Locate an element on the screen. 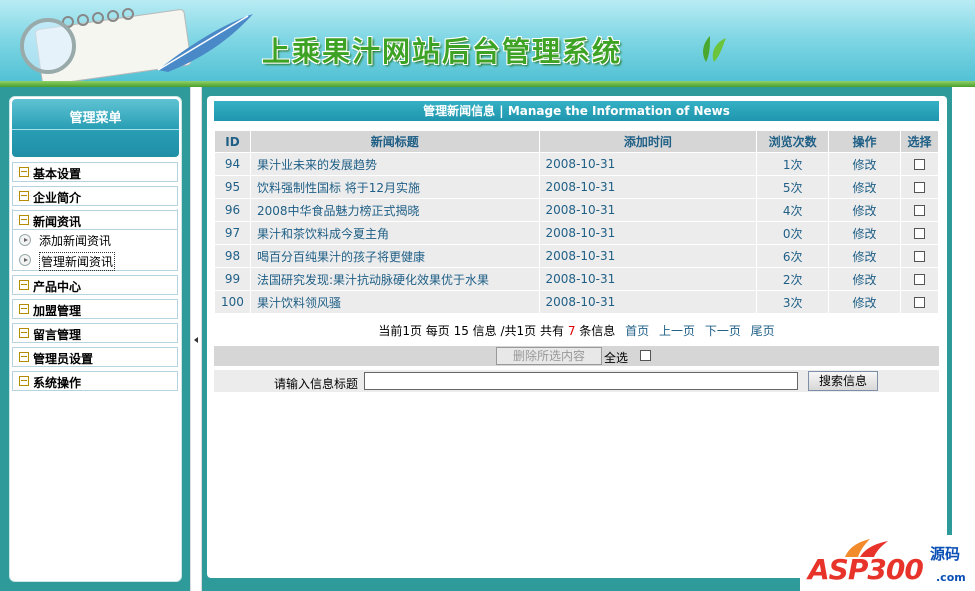 The width and height of the screenshot is (975, 591). pager-last-link: 尾页 is located at coordinates (763, 331).